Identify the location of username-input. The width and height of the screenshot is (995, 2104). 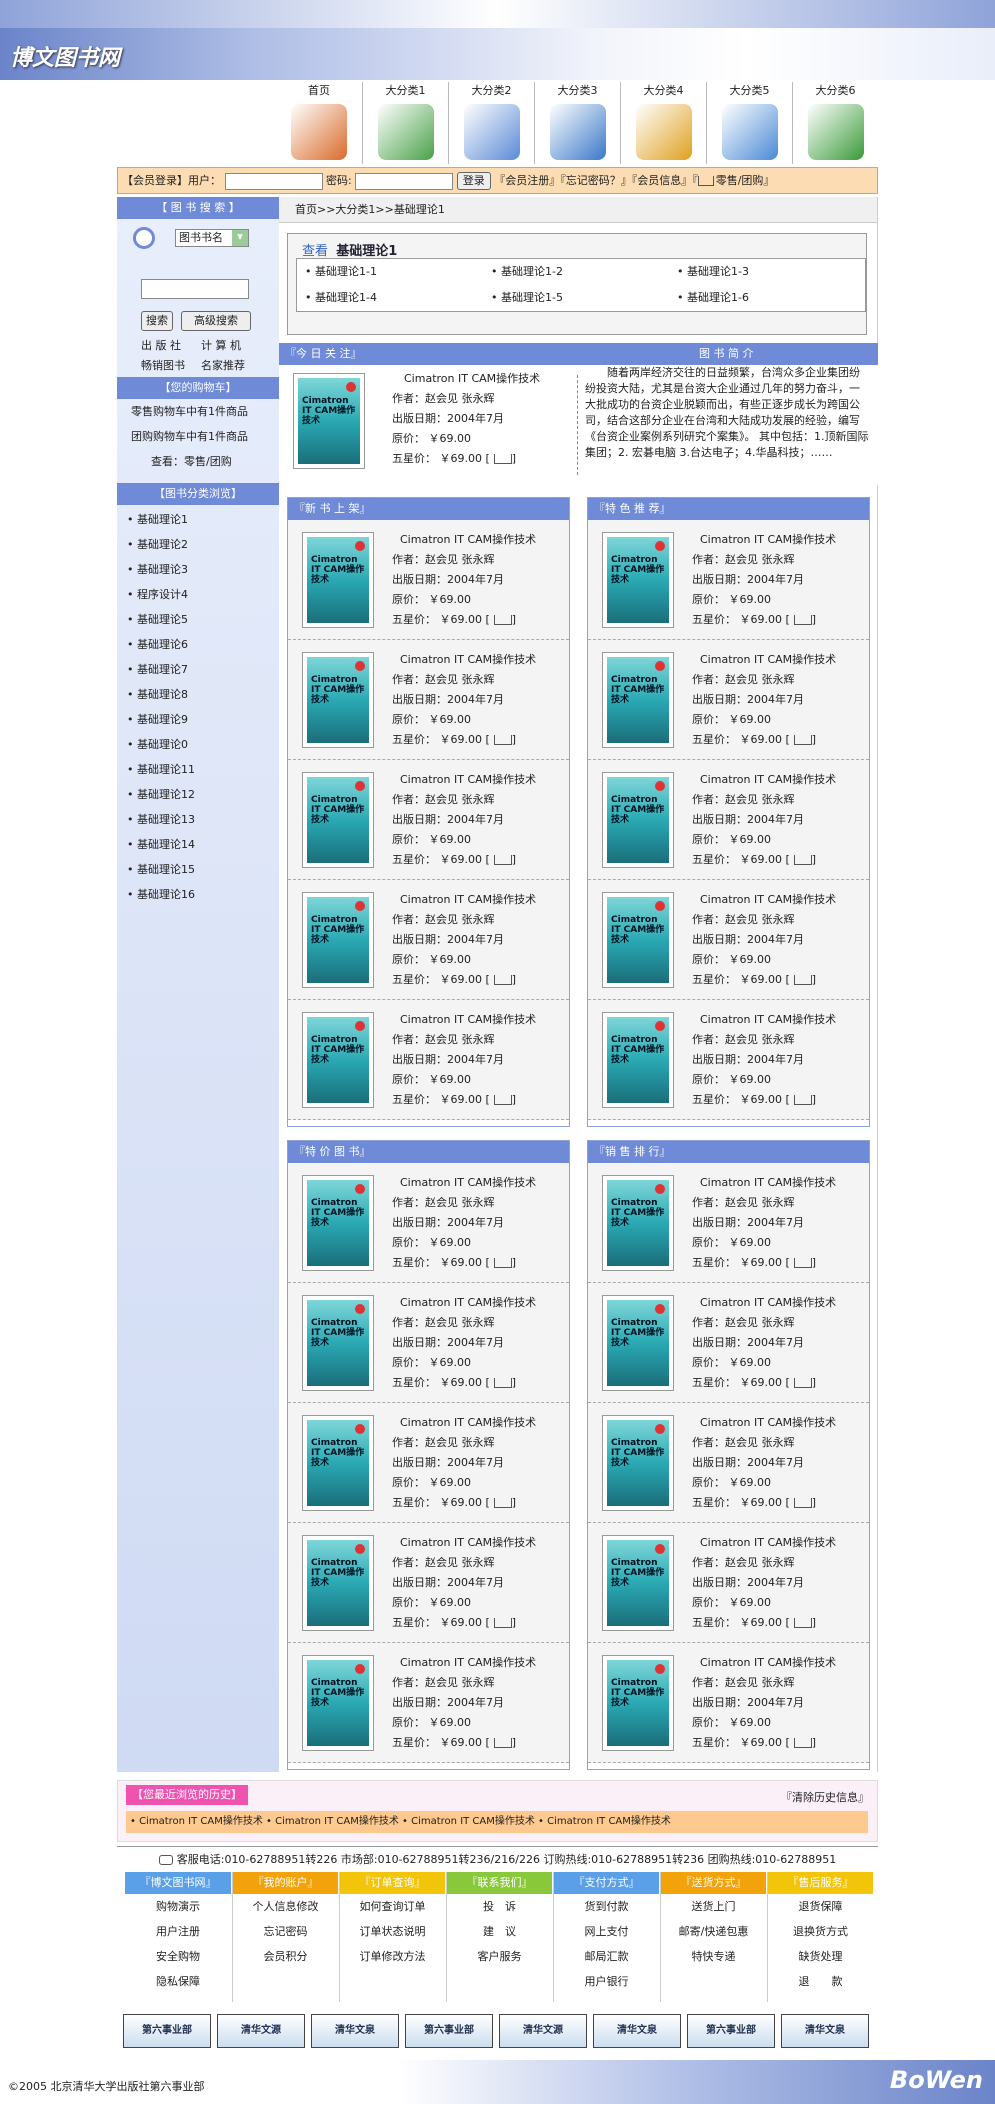
(273, 181).